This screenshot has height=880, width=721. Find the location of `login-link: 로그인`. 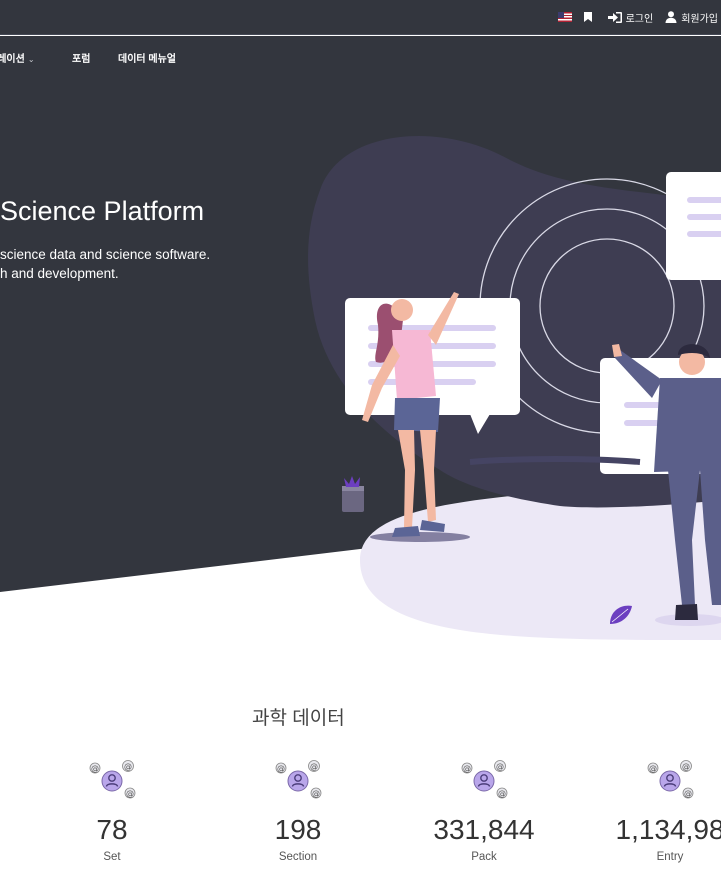

login-link: 로그인 is located at coordinates (630, 17).